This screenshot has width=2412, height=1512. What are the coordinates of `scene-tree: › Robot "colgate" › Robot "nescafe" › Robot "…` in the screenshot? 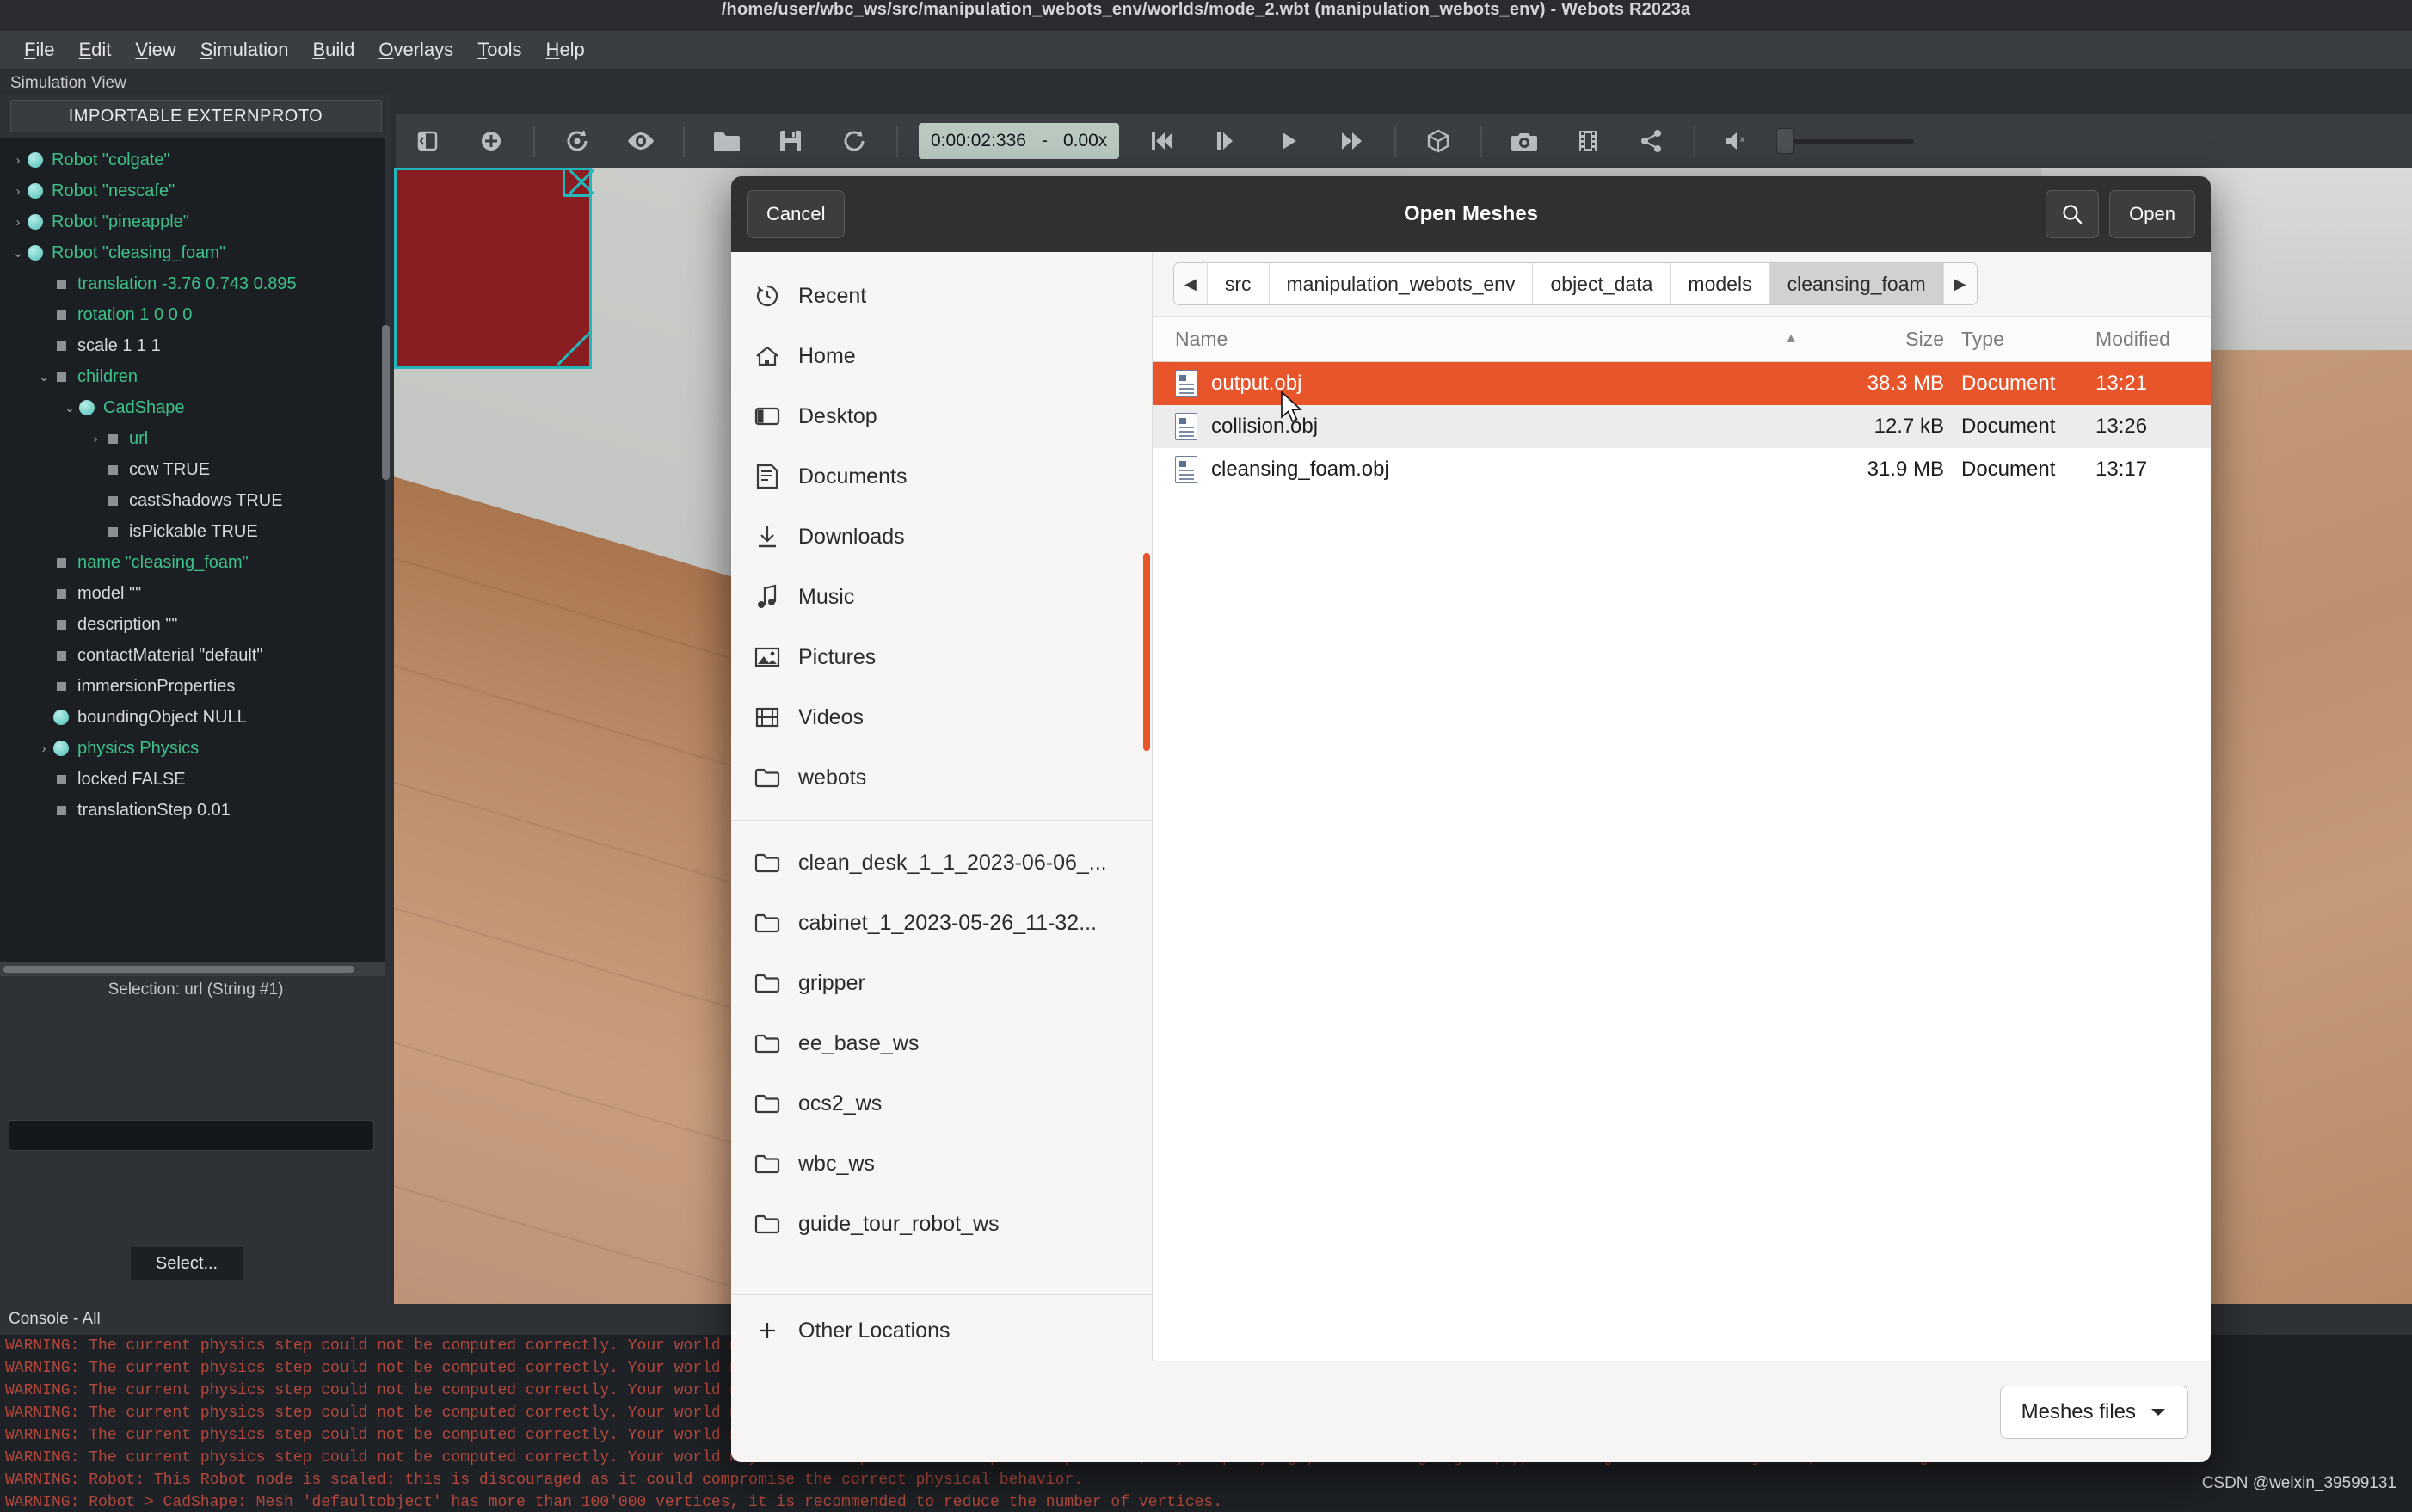 It's located at (192, 557).